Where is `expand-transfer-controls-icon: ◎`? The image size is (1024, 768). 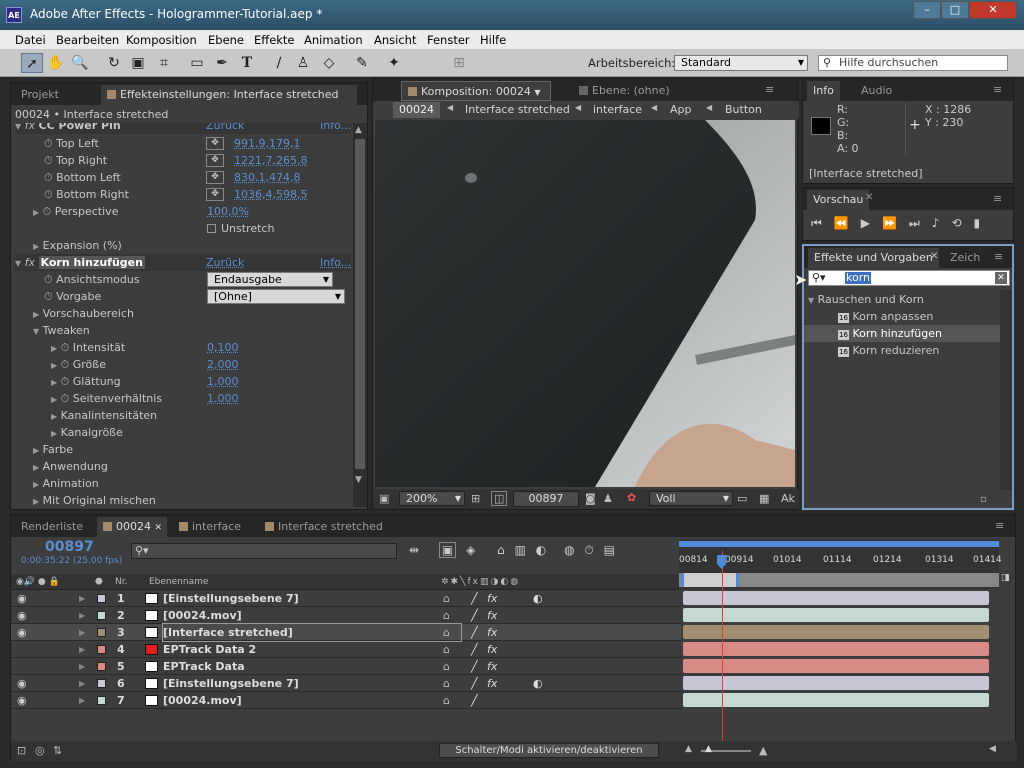 expand-transfer-controls-icon: ◎ is located at coordinates (40, 750).